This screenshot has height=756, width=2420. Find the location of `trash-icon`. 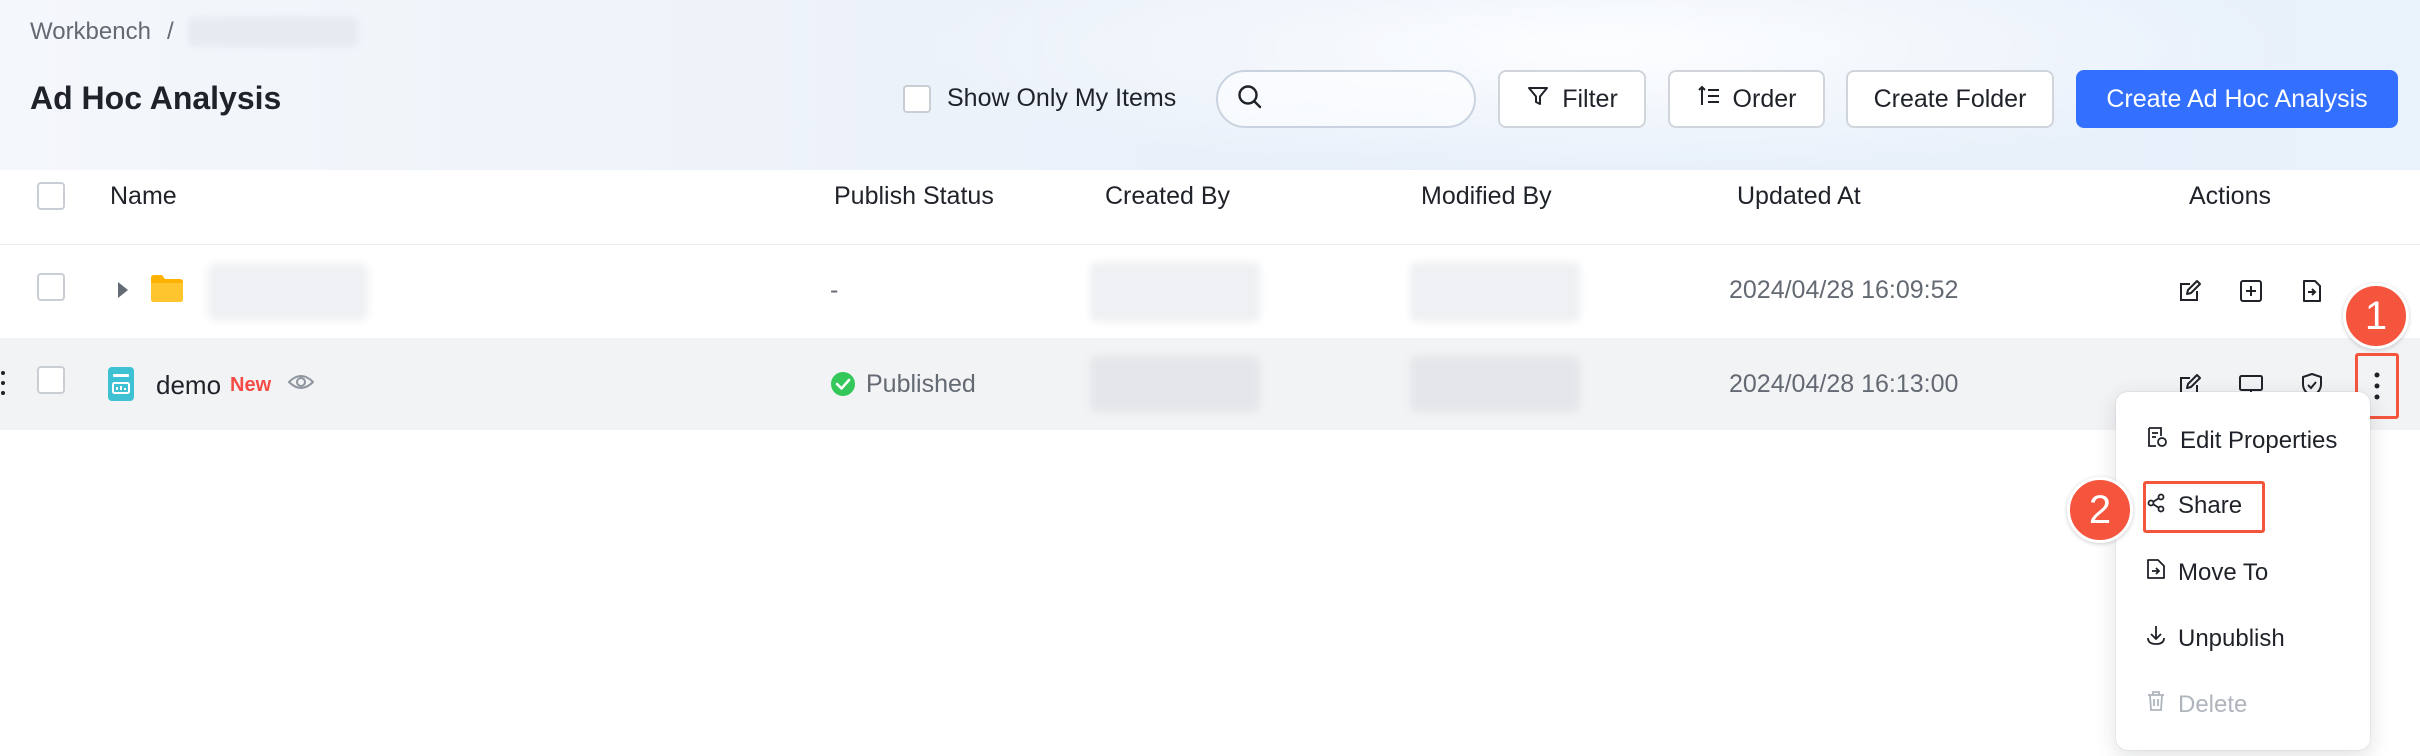

trash-icon is located at coordinates (2156, 704).